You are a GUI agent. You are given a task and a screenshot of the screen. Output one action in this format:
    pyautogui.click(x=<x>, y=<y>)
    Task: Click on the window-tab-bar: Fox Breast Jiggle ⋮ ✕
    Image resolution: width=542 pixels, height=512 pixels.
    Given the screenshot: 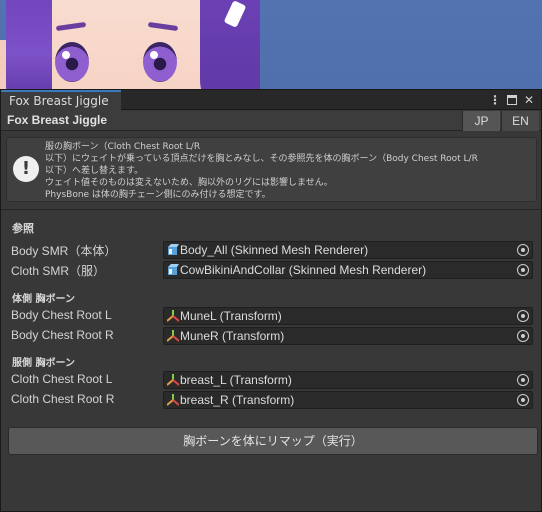 What is the action you would take?
    pyautogui.click(x=271, y=100)
    